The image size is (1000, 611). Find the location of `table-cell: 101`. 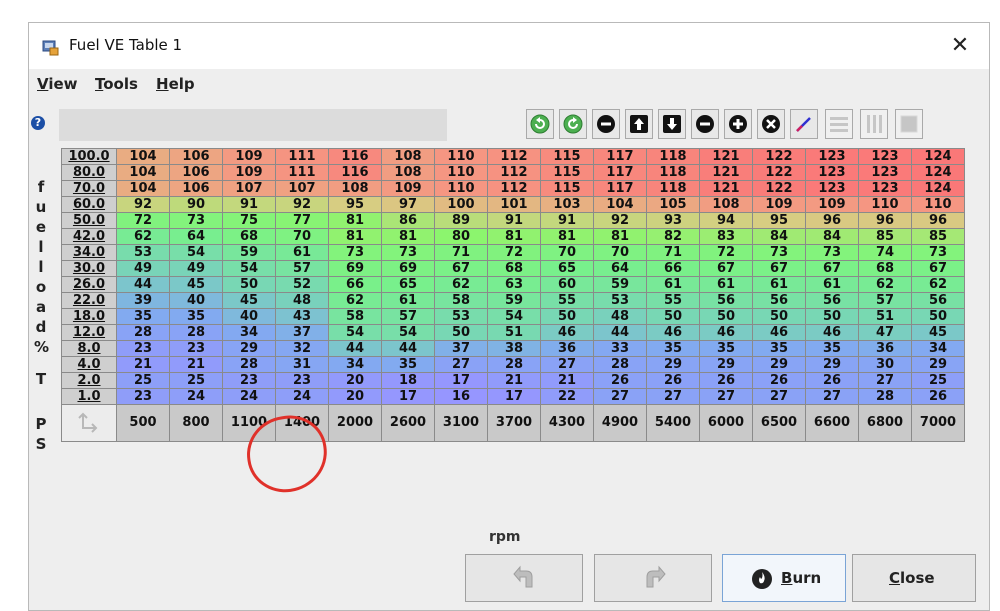

table-cell: 101 is located at coordinates (514, 204).